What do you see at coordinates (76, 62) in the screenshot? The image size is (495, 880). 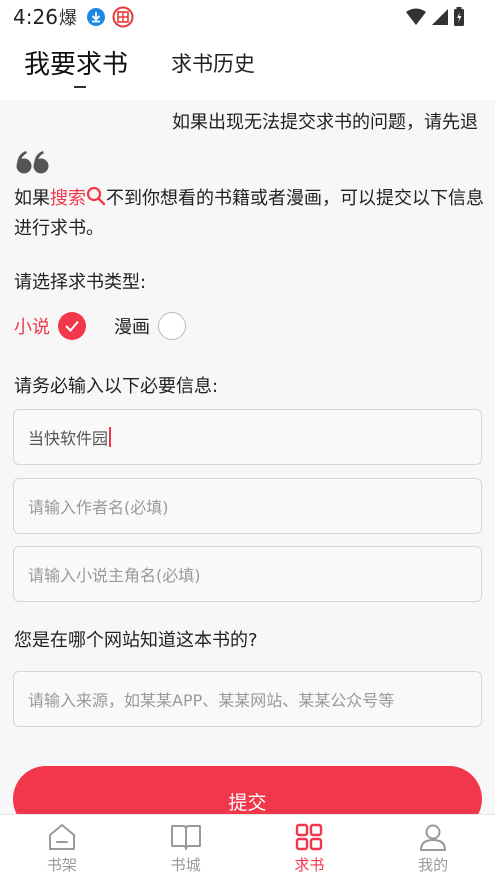 I see `tab-request-book: 我要求书` at bounding box center [76, 62].